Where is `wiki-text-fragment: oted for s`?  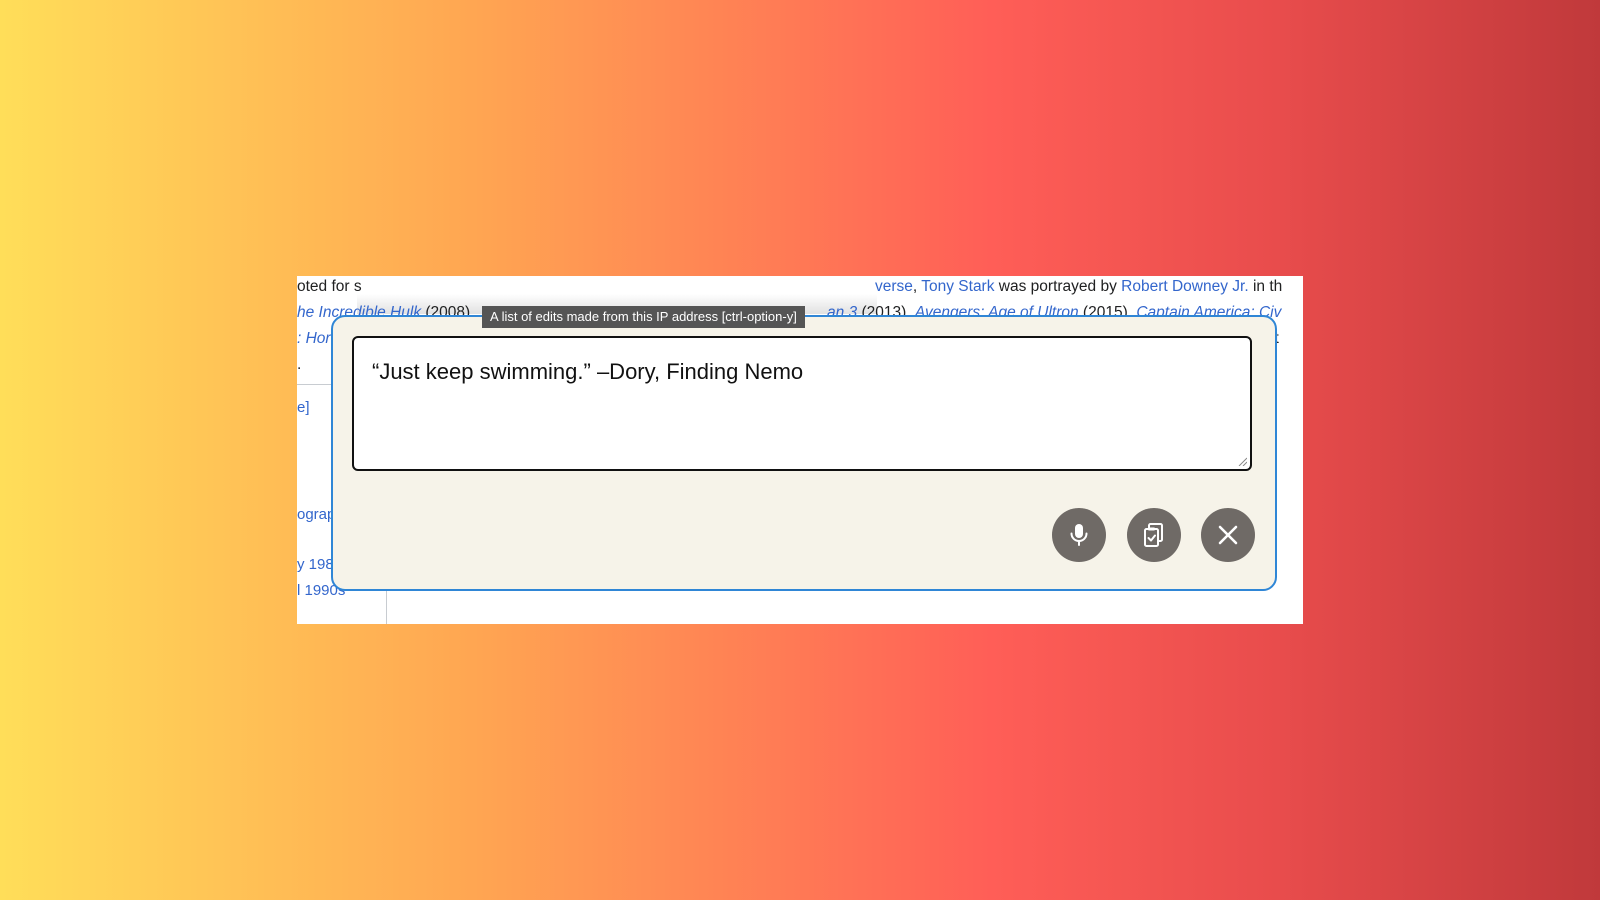 wiki-text-fragment: oted for s is located at coordinates (329, 286).